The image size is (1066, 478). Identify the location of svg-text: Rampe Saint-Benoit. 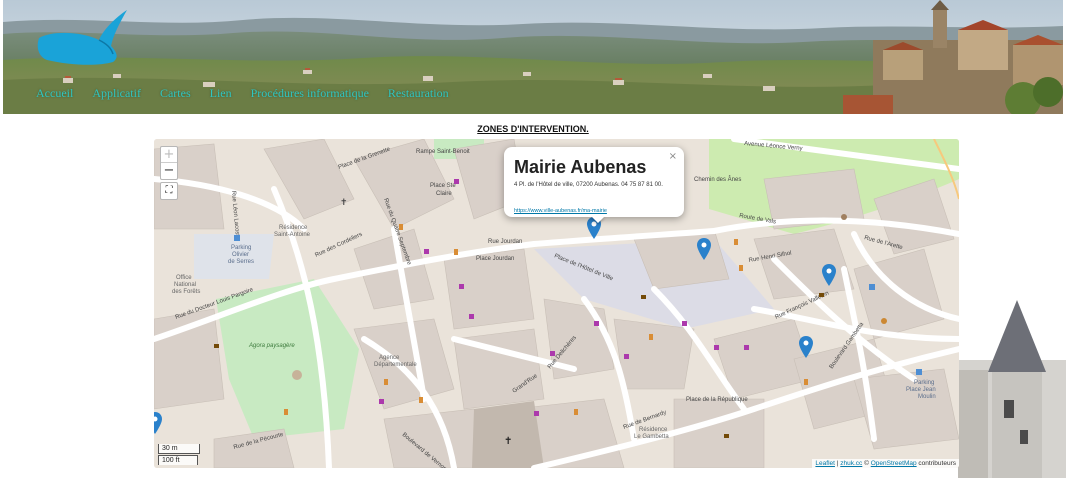
(443, 152).